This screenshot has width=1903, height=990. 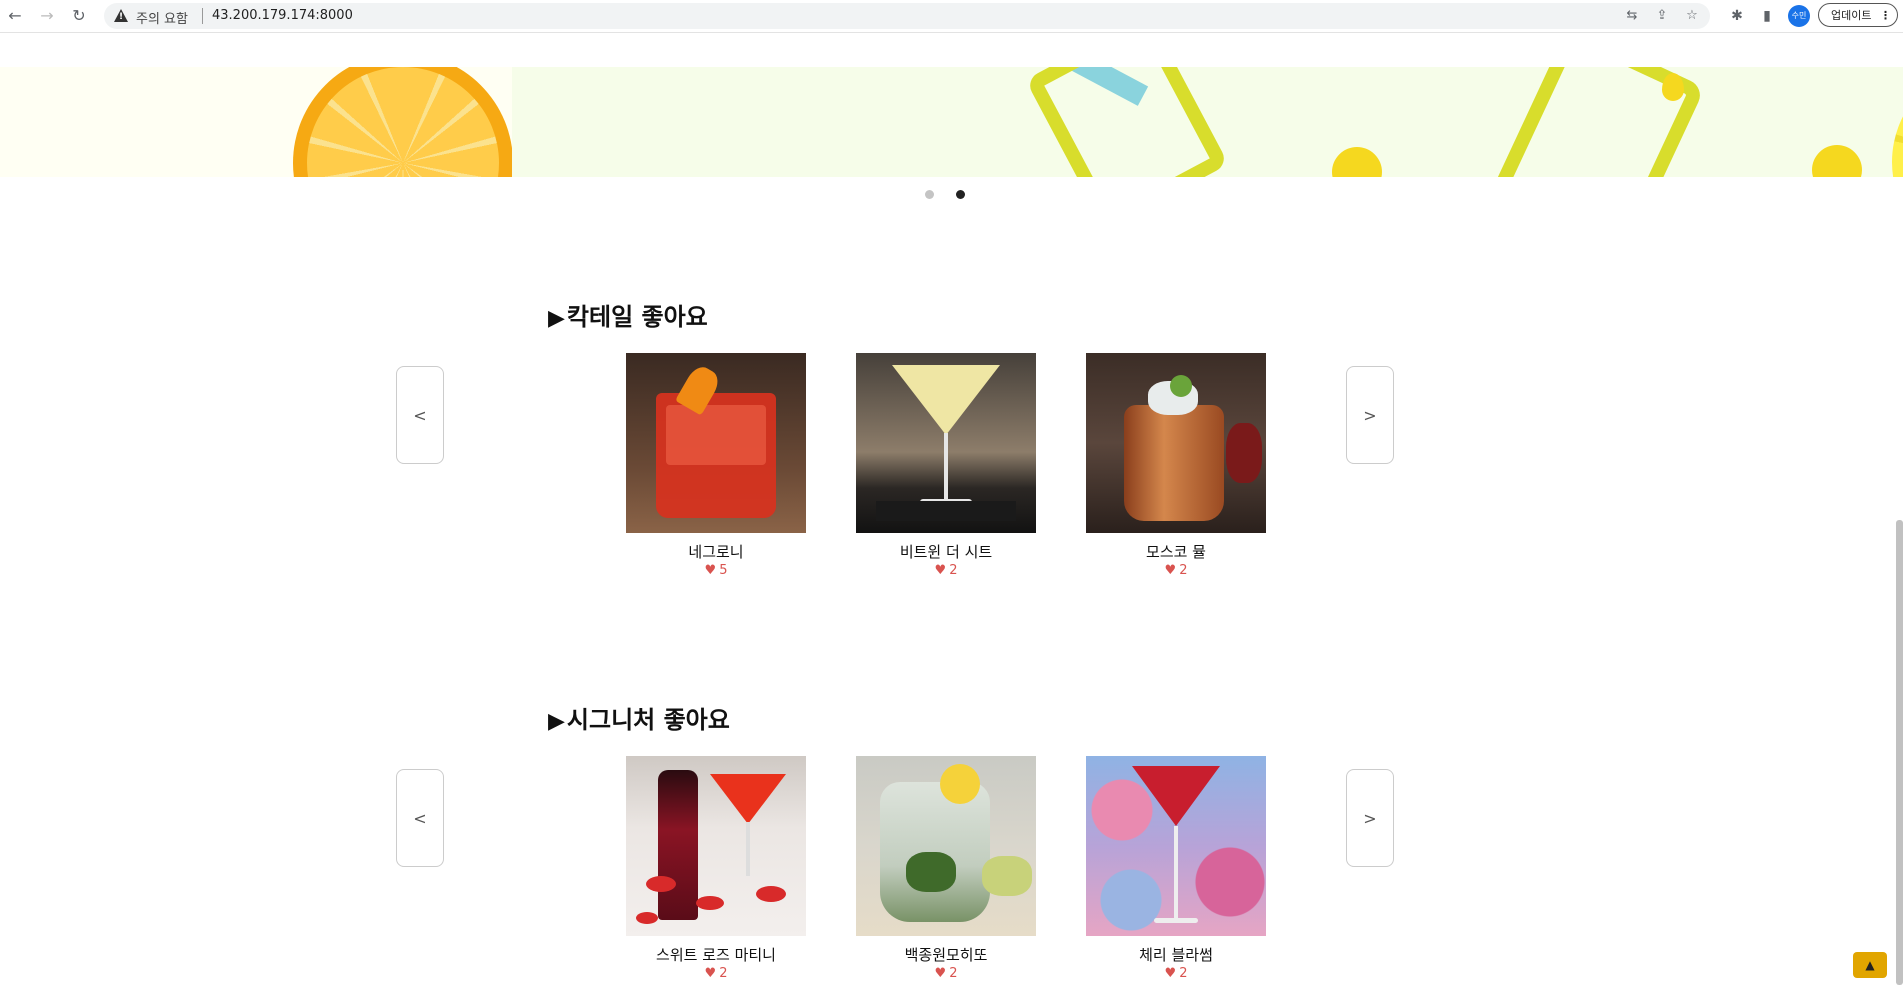 I want to click on back-icon: ←, so click(x=15, y=16).